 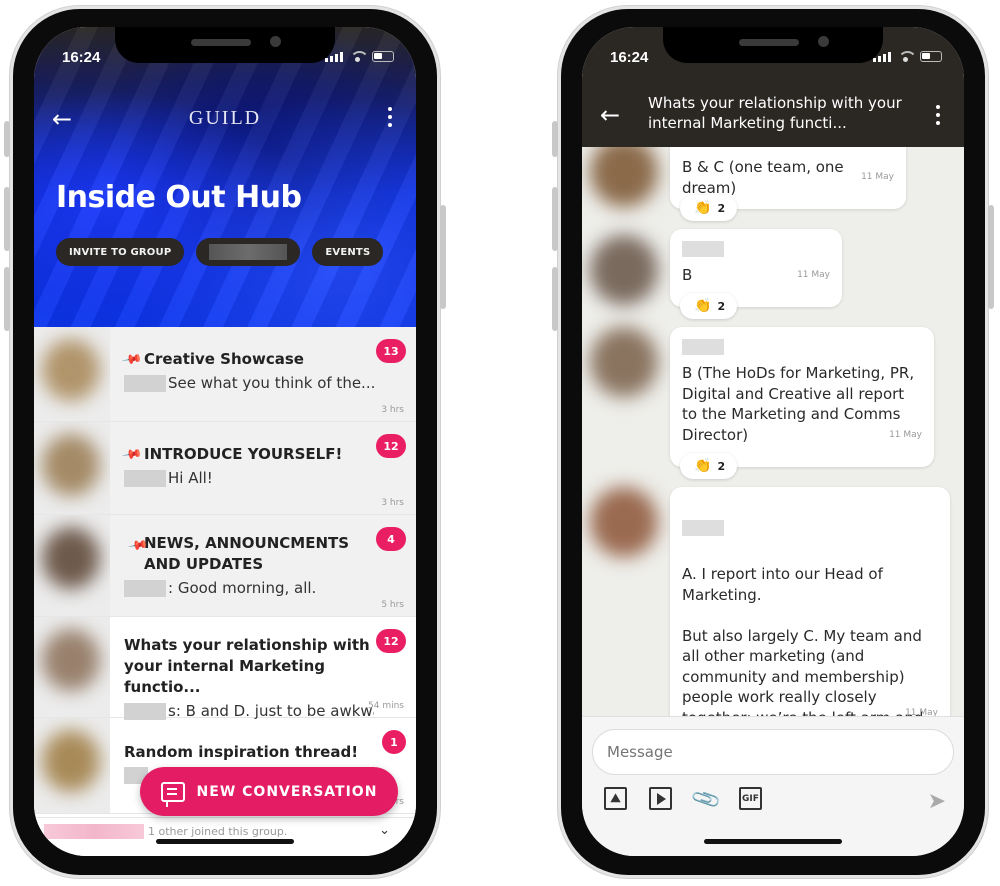 I want to click on video-icon, so click(x=660, y=798).